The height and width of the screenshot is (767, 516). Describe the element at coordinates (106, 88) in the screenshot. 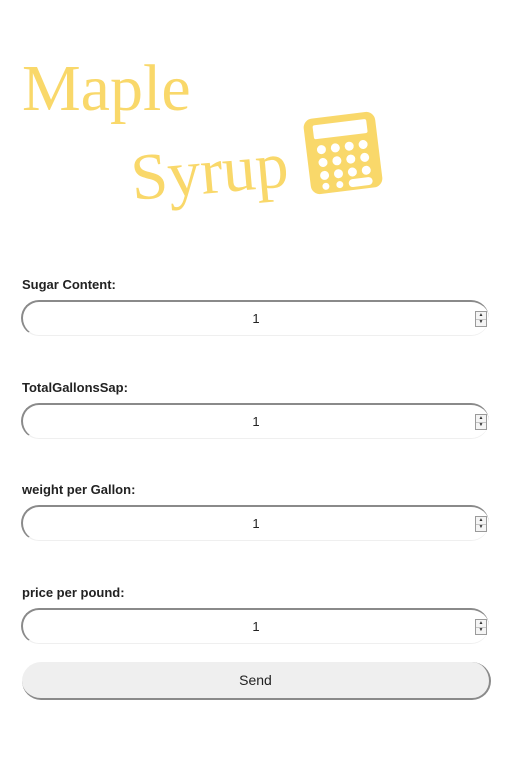

I see `title-maple: Maple` at that location.